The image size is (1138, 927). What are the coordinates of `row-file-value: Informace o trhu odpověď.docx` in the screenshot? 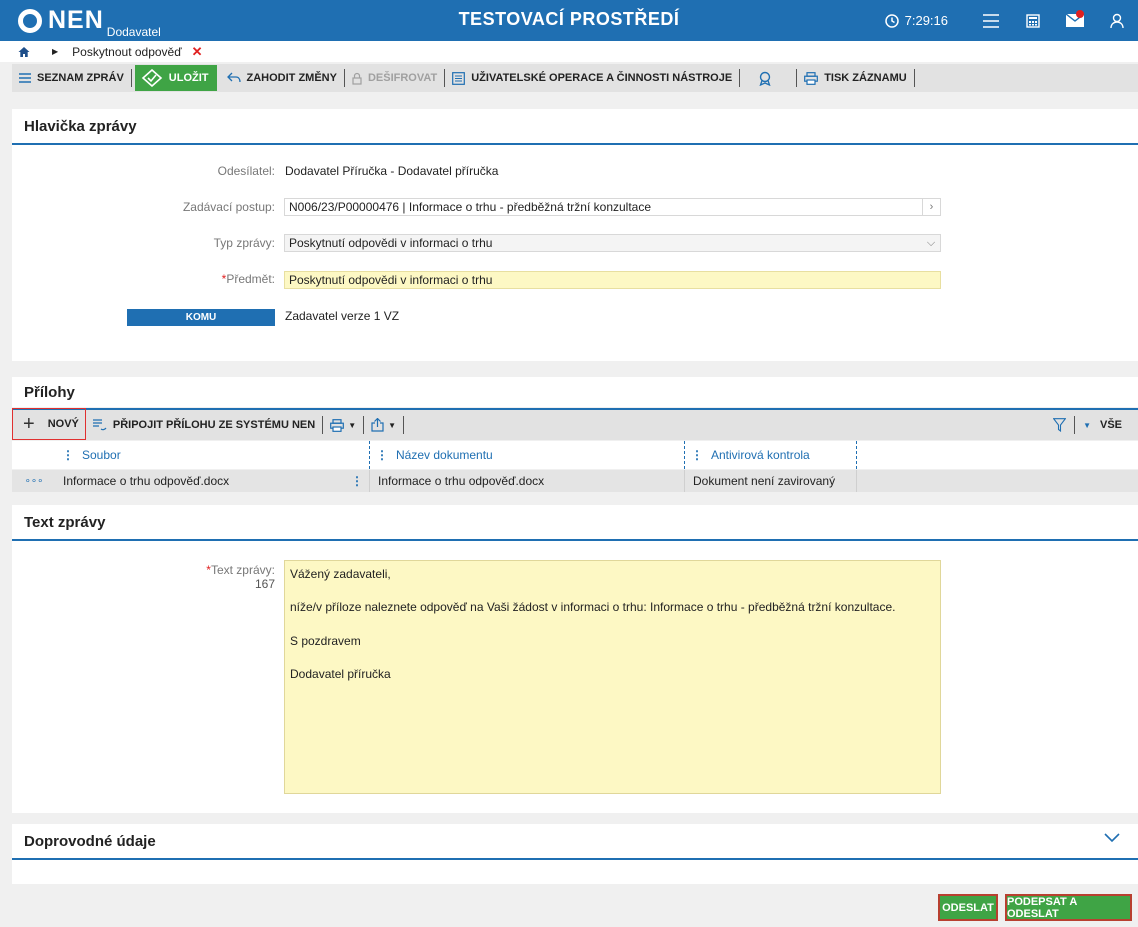 It's located at (146, 481).